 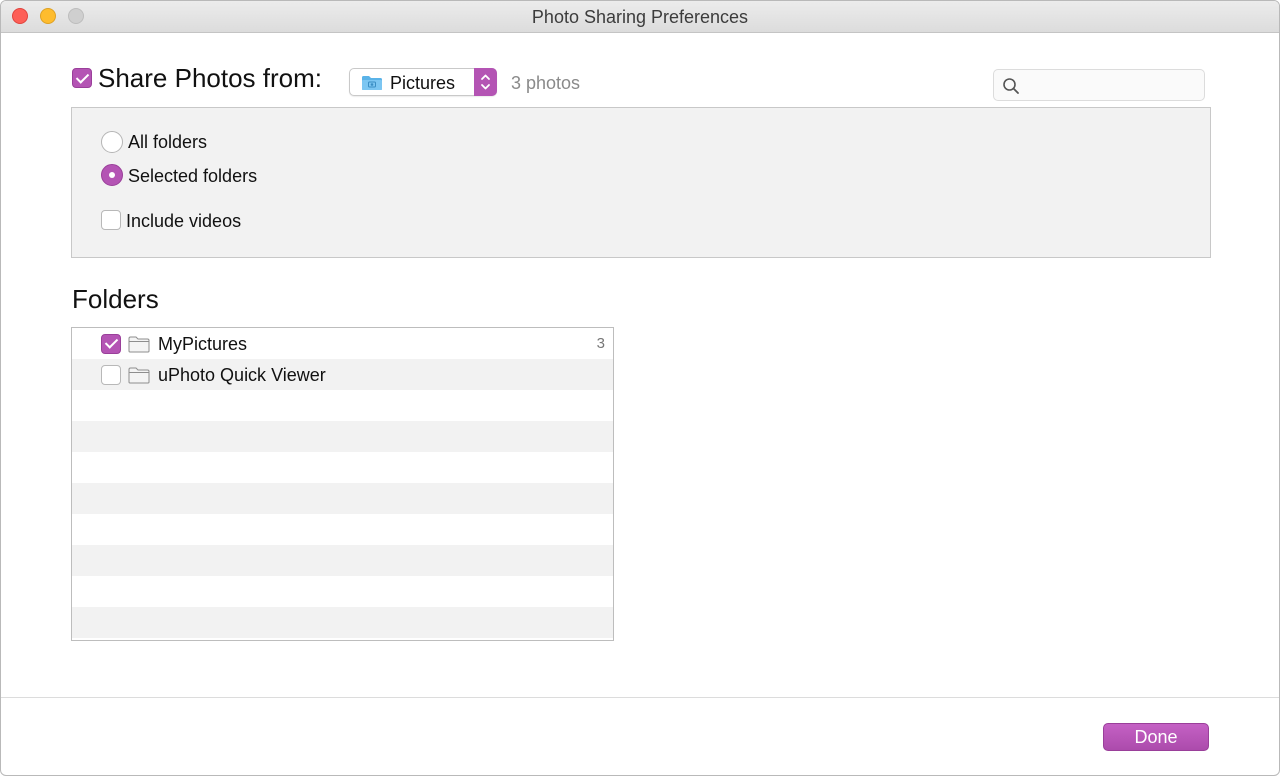 What do you see at coordinates (1156, 737) in the screenshot?
I see `done-button: Done` at bounding box center [1156, 737].